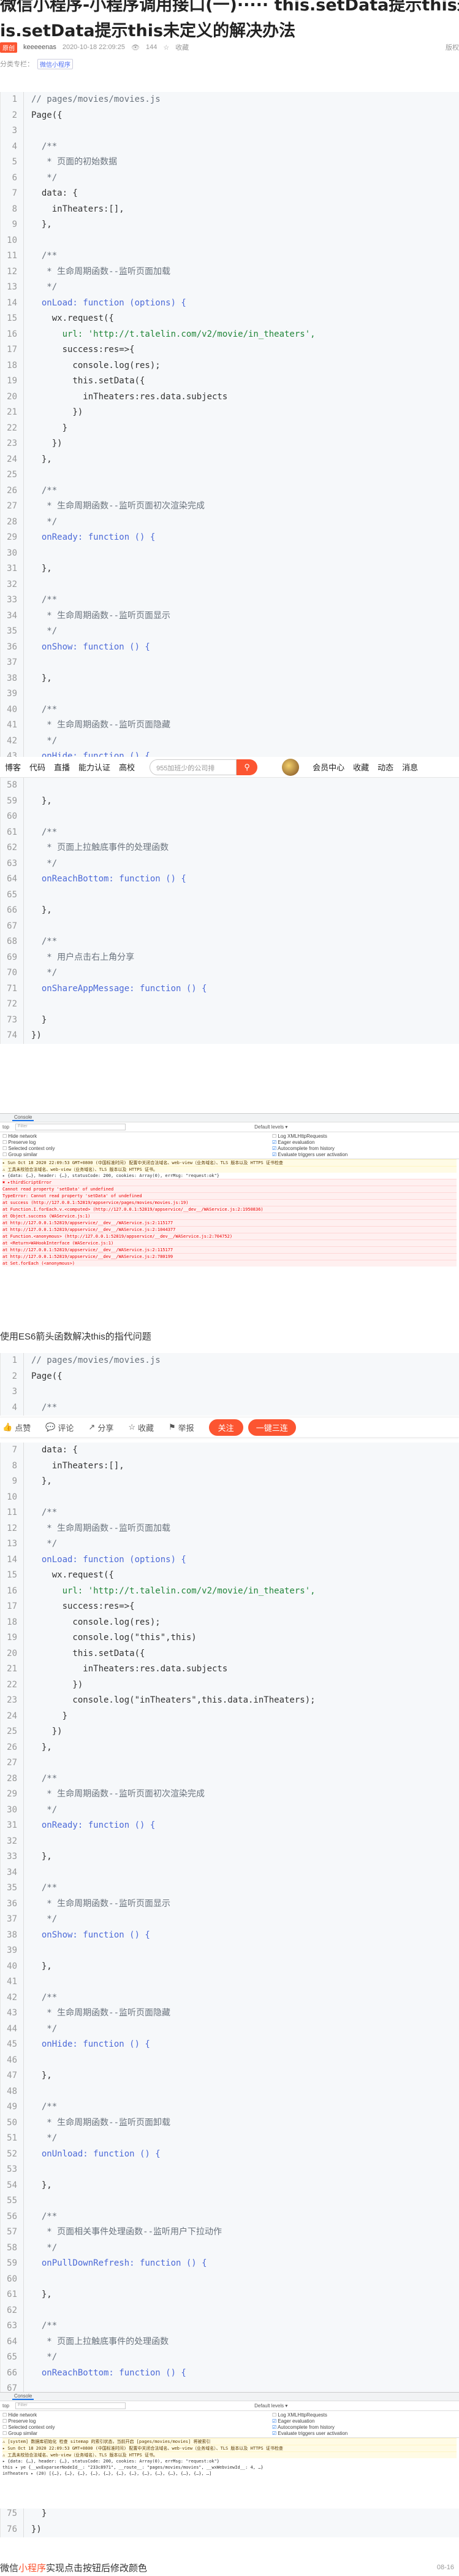 The image size is (459, 2576). What do you see at coordinates (230, 911) in the screenshot?
I see `code-line: 66 },` at bounding box center [230, 911].